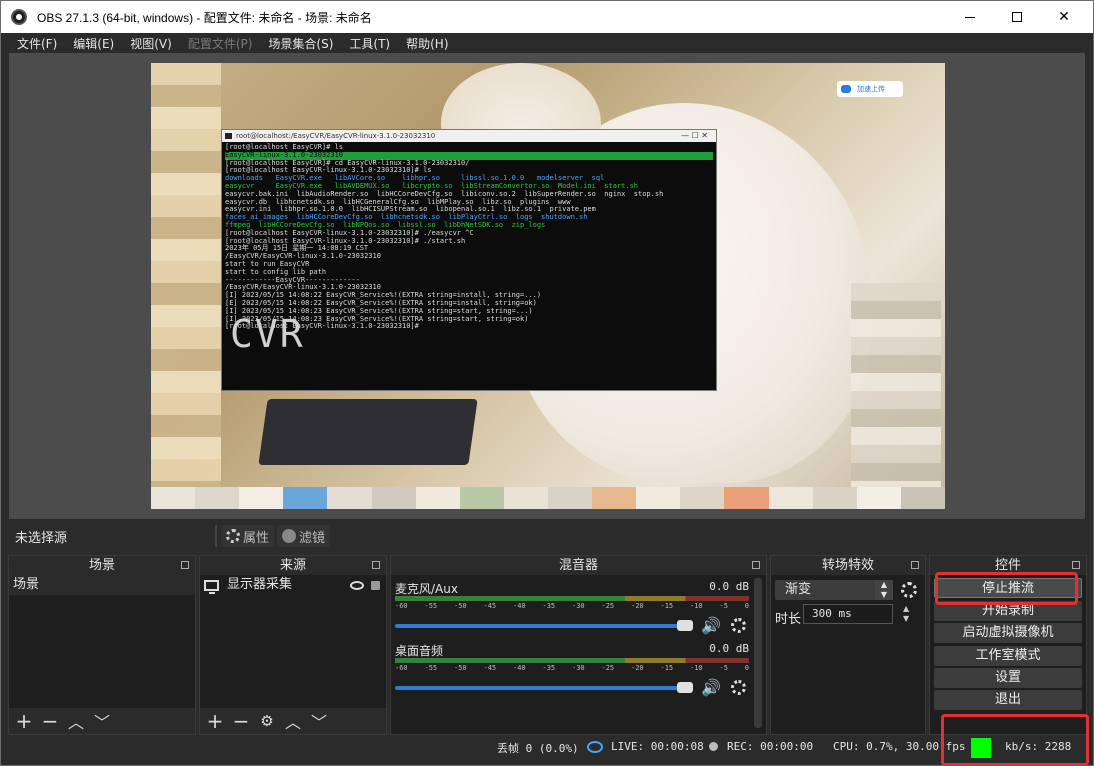  Describe the element at coordinates (595, 747) in the screenshot. I see `live-icon` at that location.